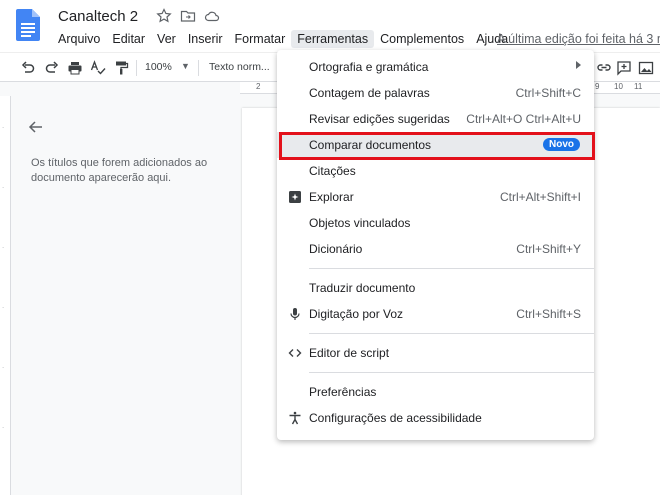  Describe the element at coordinates (624, 68) in the screenshot. I see `add-comment-icon` at that location.